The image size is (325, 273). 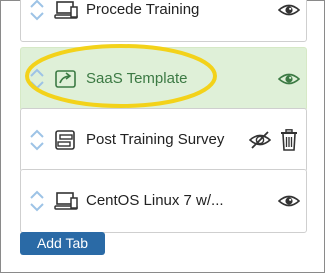 What do you see at coordinates (163, 21) in the screenshot?
I see `tab-item-procede-training: Procede Training` at bounding box center [163, 21].